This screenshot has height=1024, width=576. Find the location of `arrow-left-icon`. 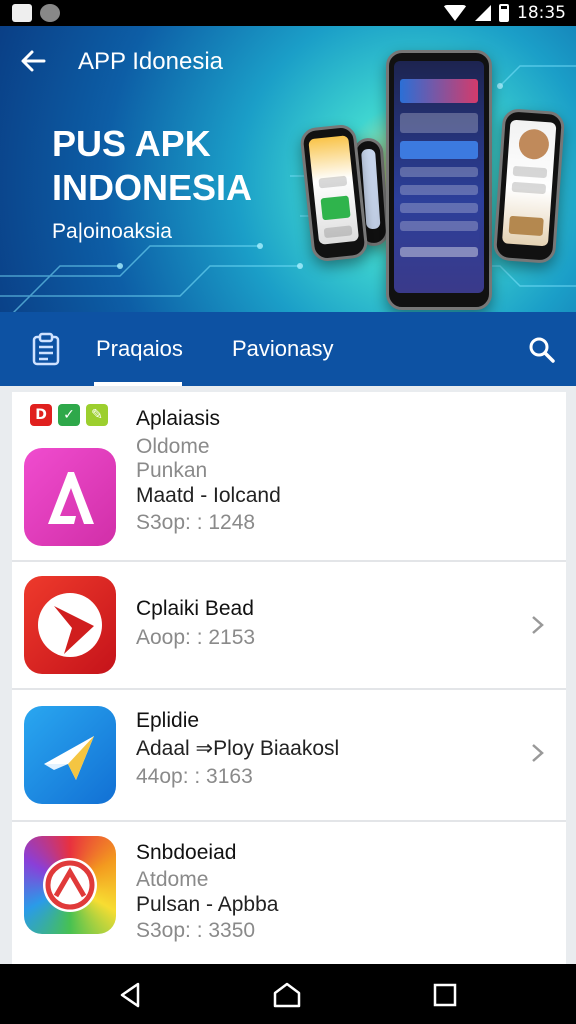

arrow-left-icon is located at coordinates (33, 61).